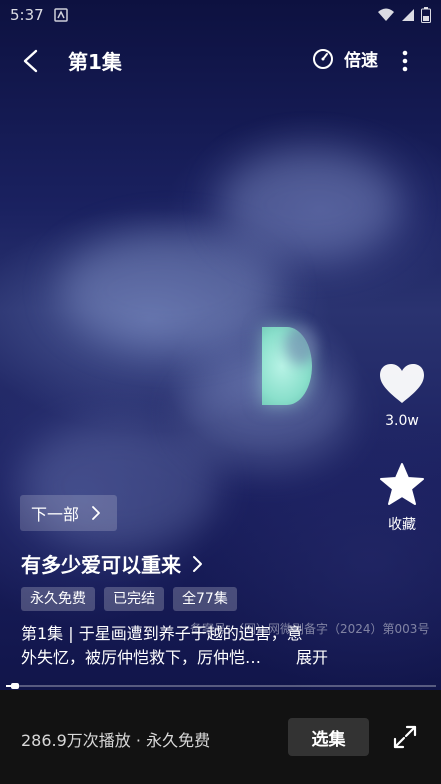  I want to click on speed-button: 倍速, so click(345, 58).